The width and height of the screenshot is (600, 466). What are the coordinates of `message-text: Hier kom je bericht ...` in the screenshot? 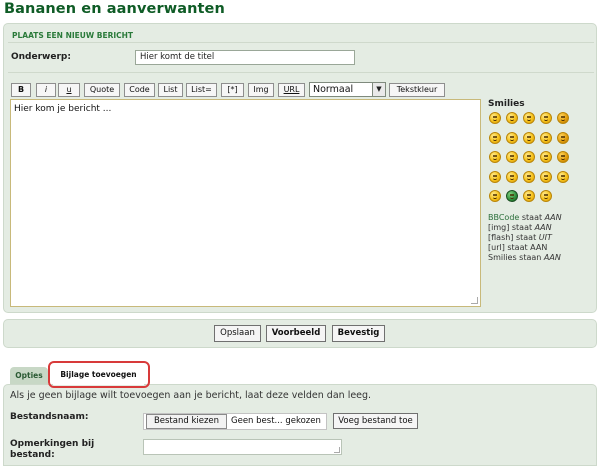 It's located at (63, 109).